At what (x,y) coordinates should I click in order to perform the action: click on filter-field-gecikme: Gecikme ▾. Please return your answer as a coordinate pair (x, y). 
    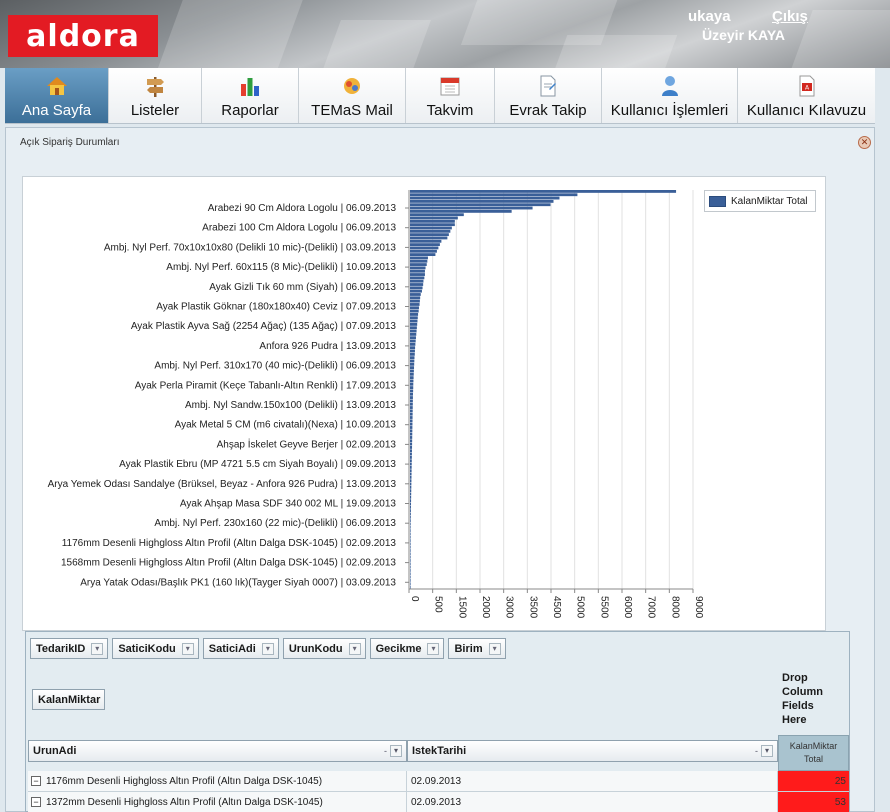
    Looking at the image, I should click on (407, 648).